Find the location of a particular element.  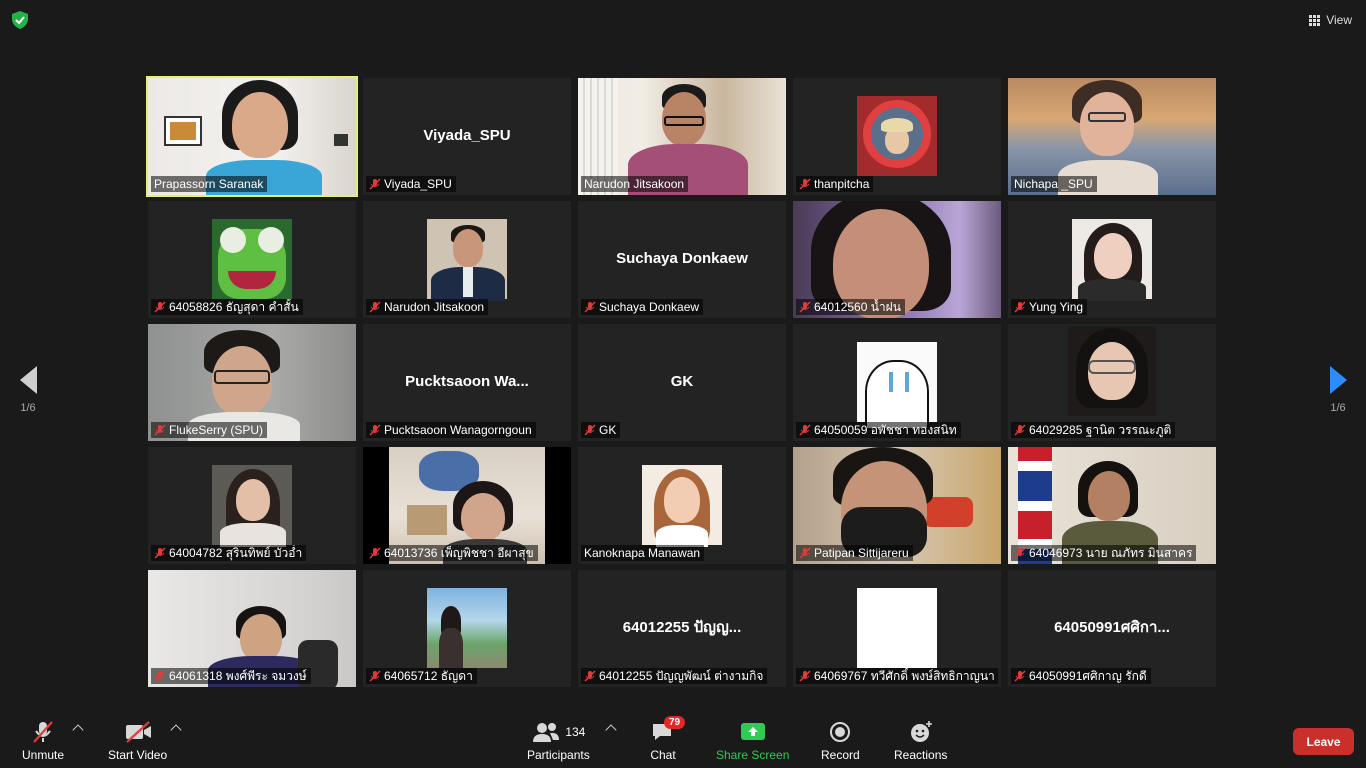

video-tile: Pucktsaoon Wa... Pucktsaoon Wanagorngoun is located at coordinates (467, 382).